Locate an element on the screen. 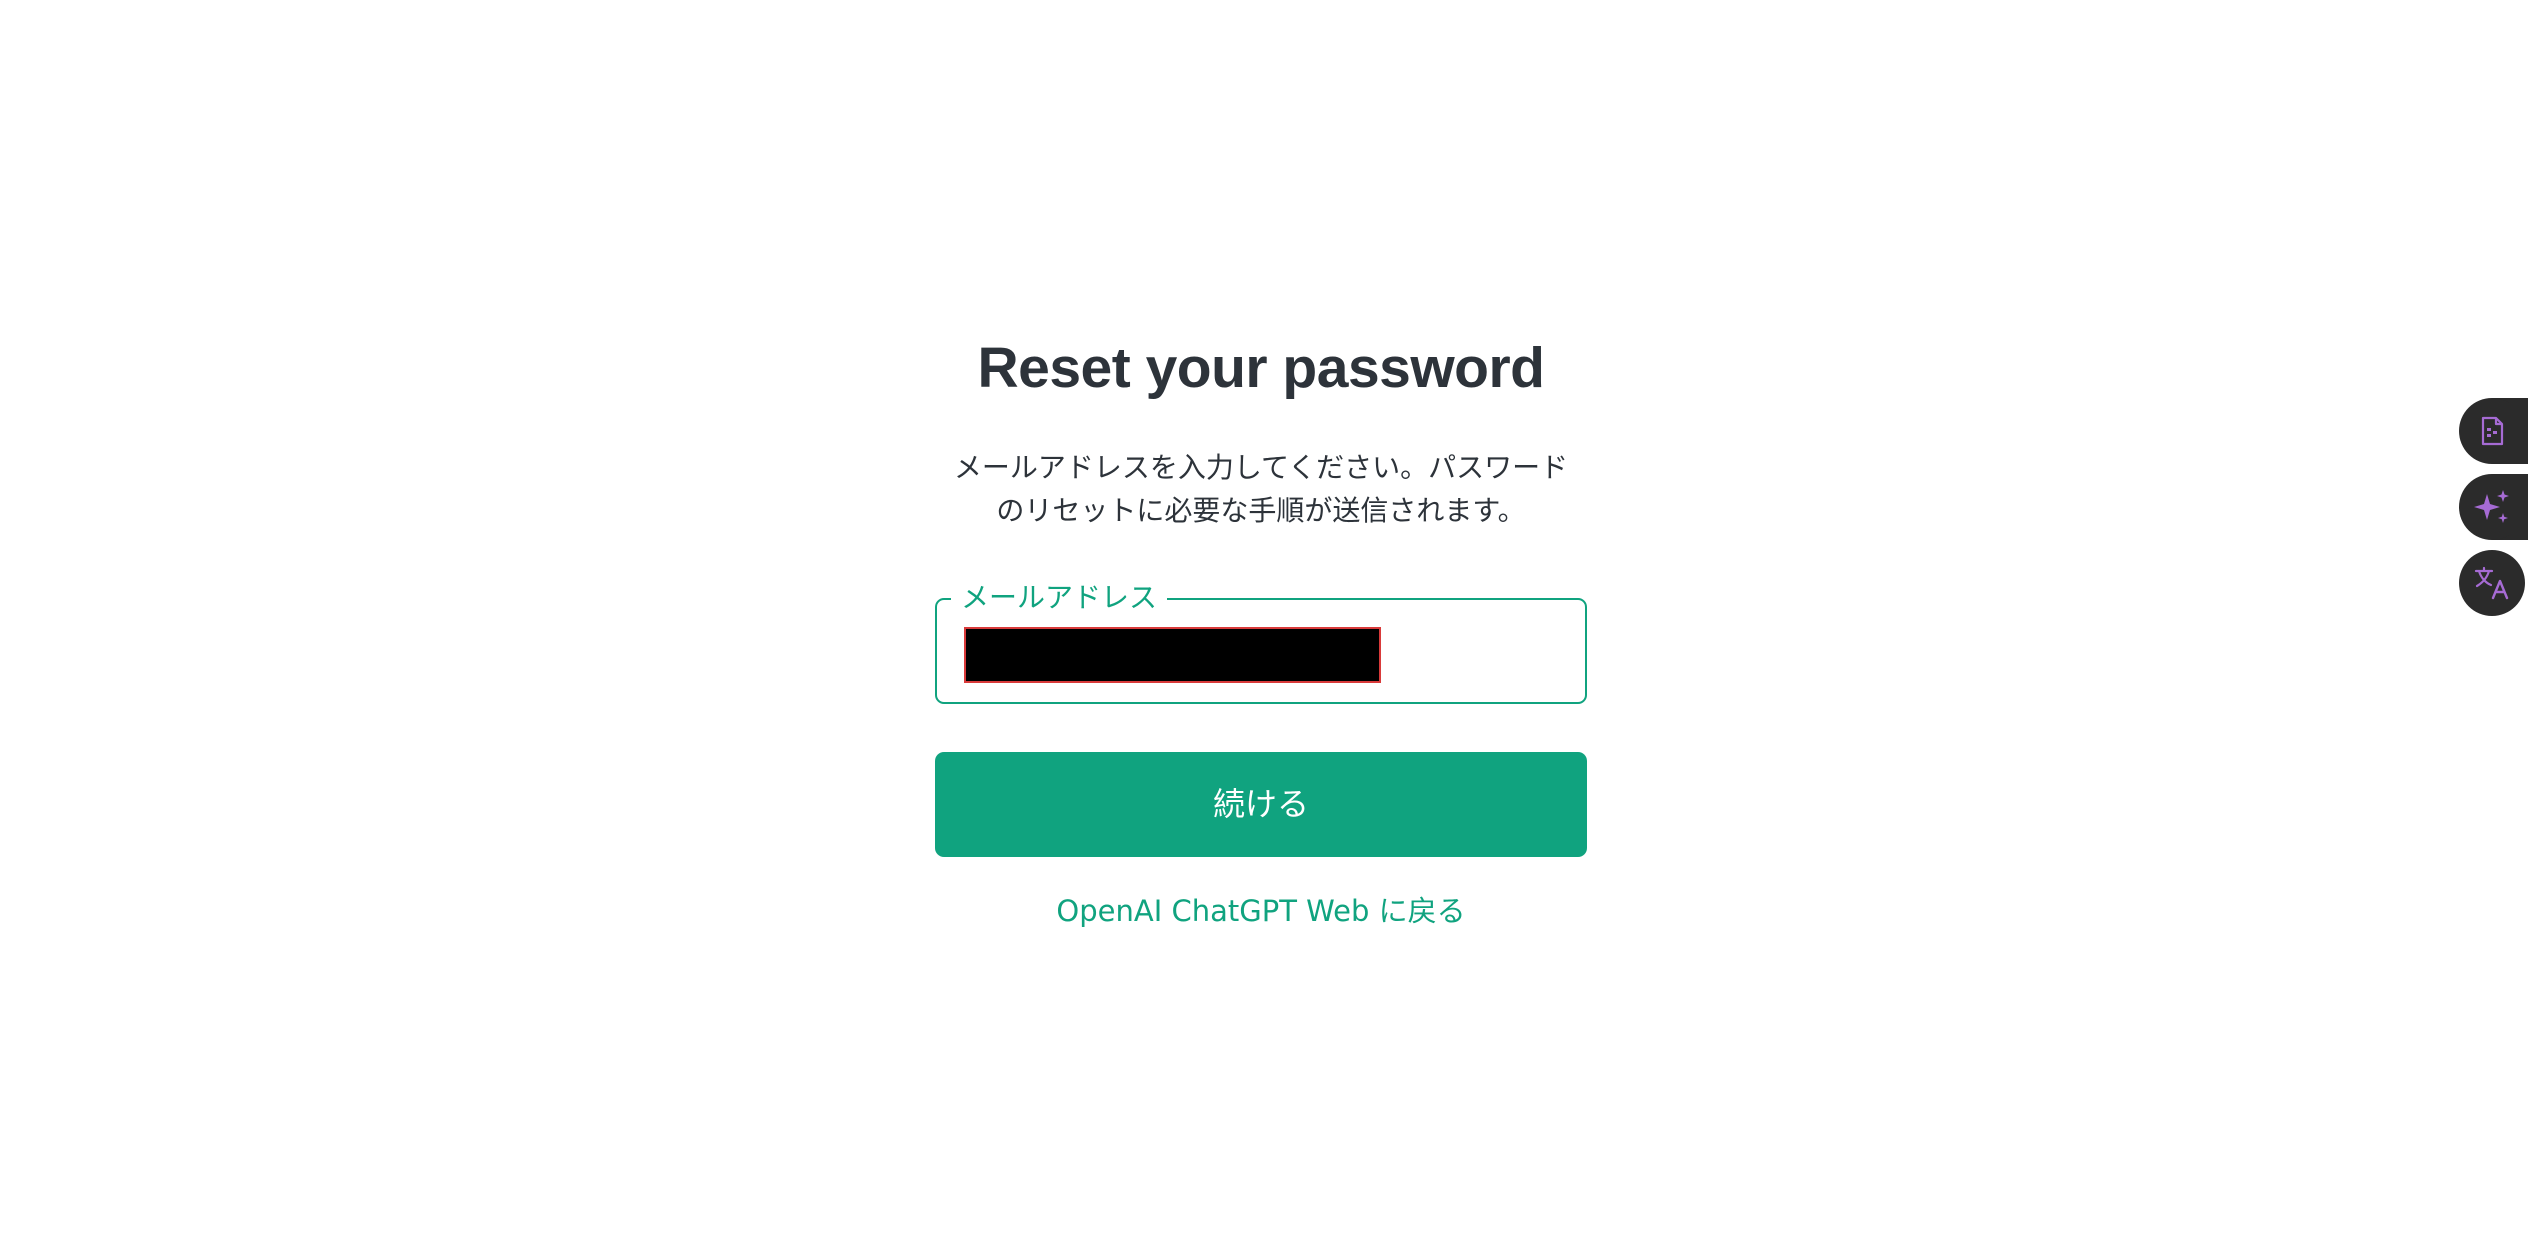 This screenshot has height=1242, width=2528. instructions-line-1: メールアドレスを入力してください。パスワード is located at coordinates (1261, 467).